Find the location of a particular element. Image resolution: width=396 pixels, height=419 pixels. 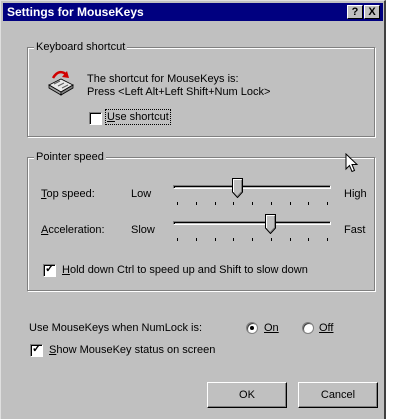

cancel-button: Cancel is located at coordinates (338, 395).